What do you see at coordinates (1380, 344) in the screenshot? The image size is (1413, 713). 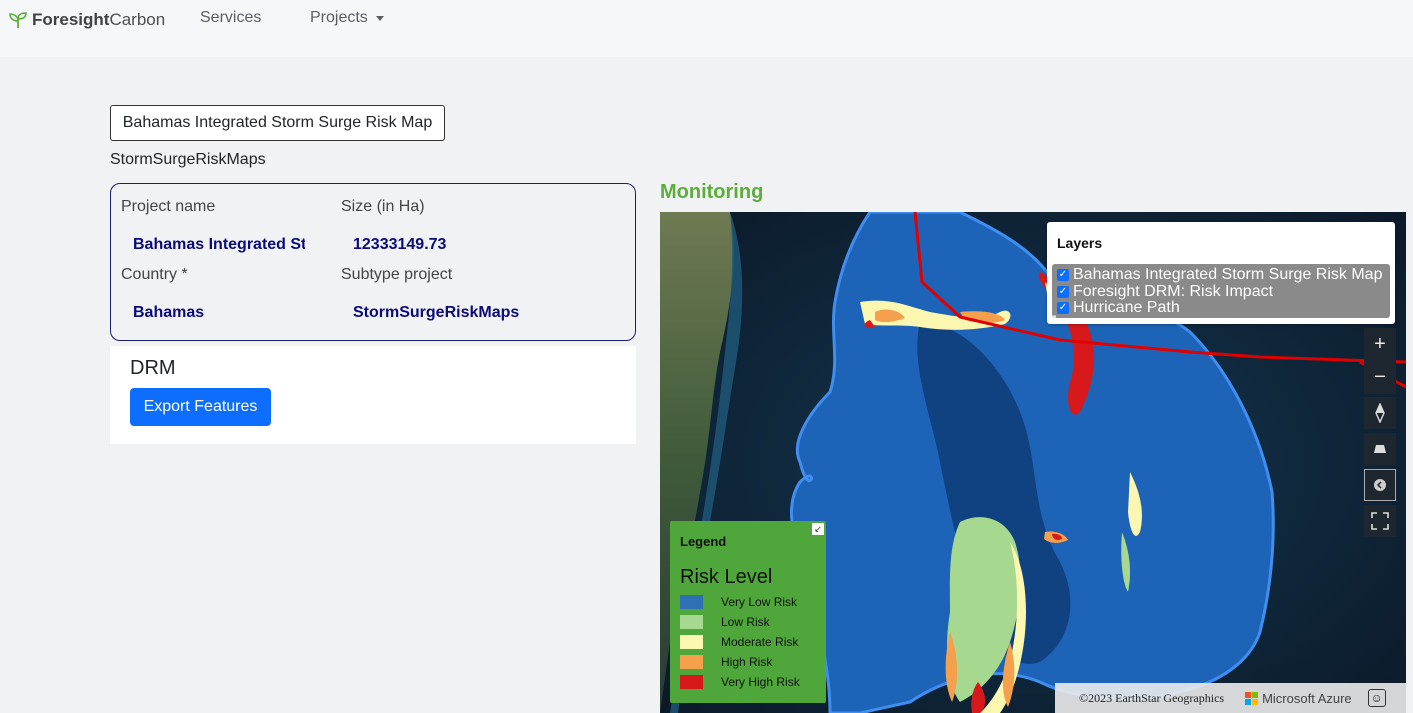 I see `zoom-in-icon: +` at bounding box center [1380, 344].